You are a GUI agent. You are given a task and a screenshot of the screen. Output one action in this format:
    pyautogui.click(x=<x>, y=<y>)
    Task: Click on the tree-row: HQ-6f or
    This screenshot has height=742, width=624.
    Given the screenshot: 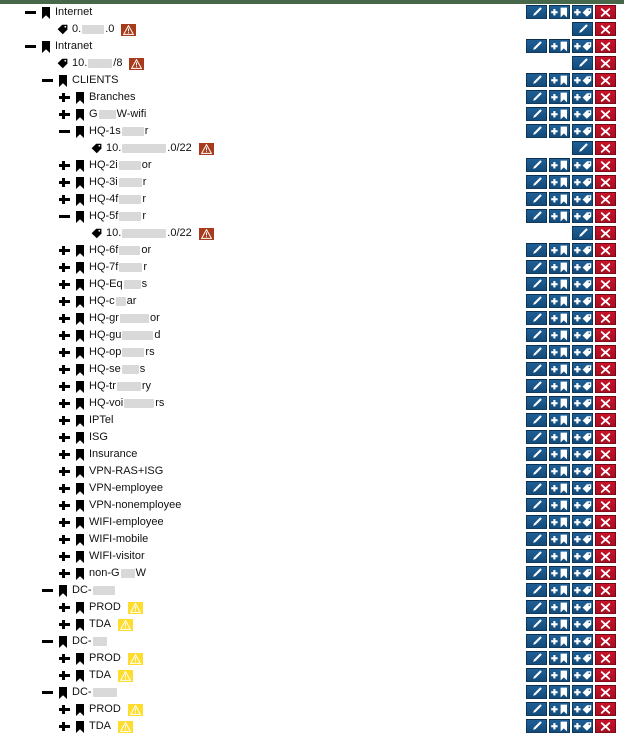 What is the action you would take?
    pyautogui.click(x=312, y=250)
    